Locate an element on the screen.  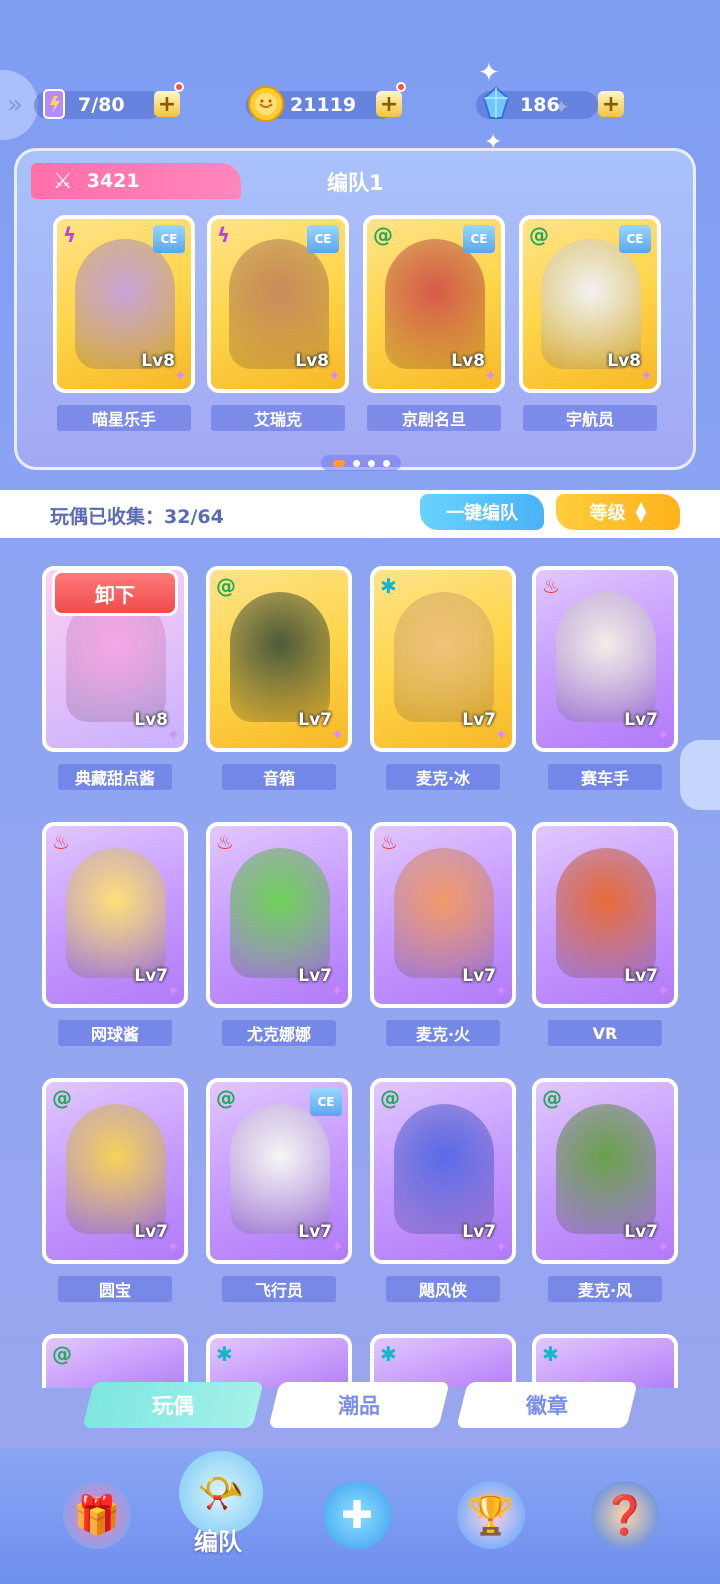
unequip-label: 卸下 is located at coordinates (115, 594).